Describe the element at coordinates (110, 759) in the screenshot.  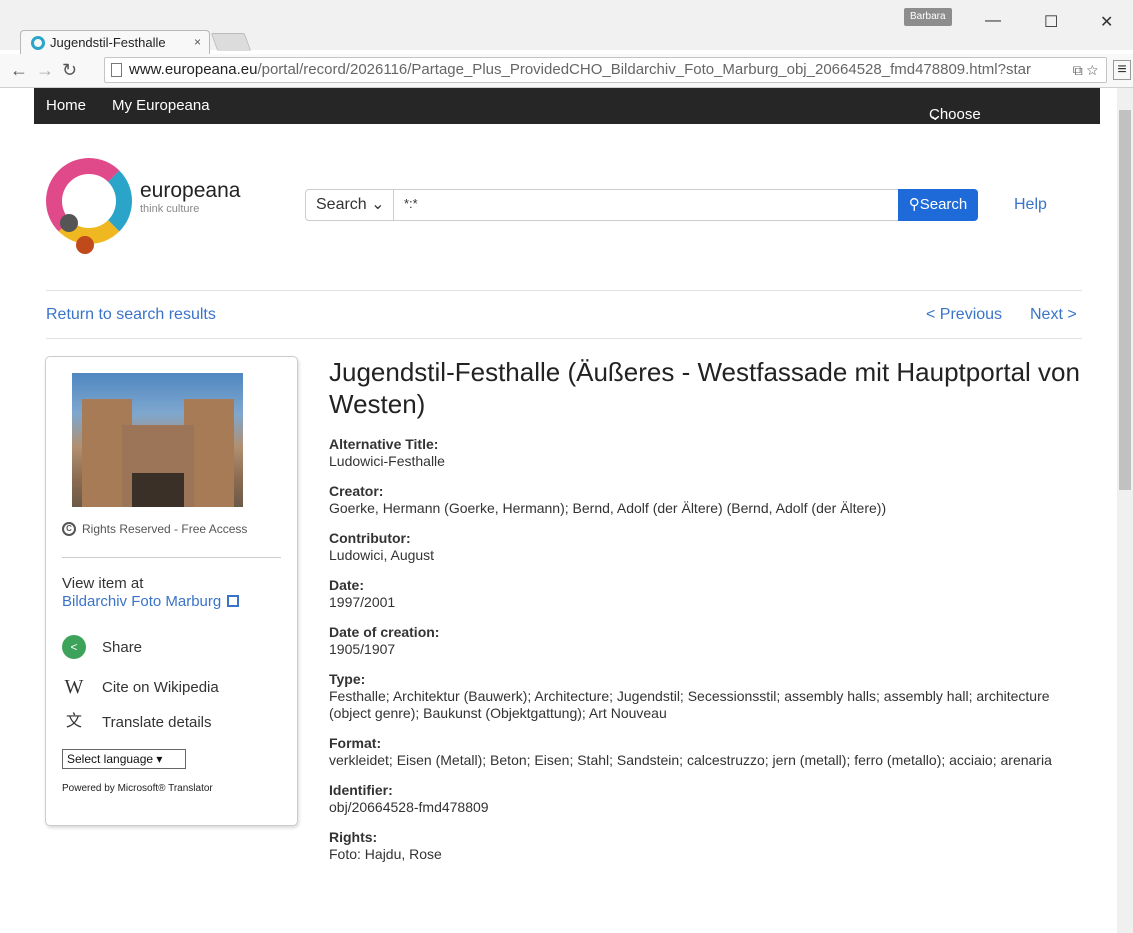
I see `language-select-label: Select language` at that location.